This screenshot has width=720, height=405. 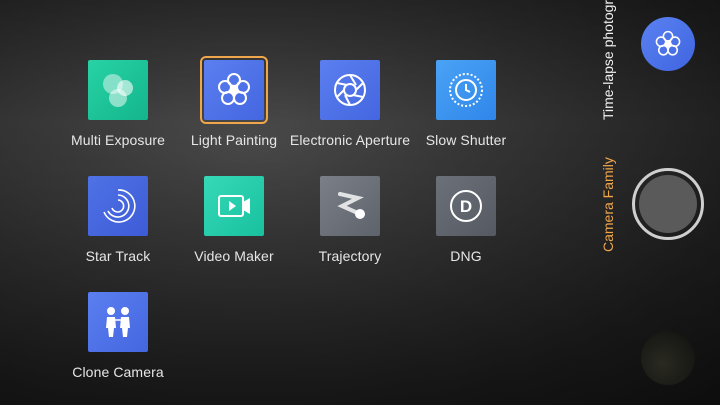 What do you see at coordinates (466, 256) in the screenshot?
I see `mode-label: DNG` at bounding box center [466, 256].